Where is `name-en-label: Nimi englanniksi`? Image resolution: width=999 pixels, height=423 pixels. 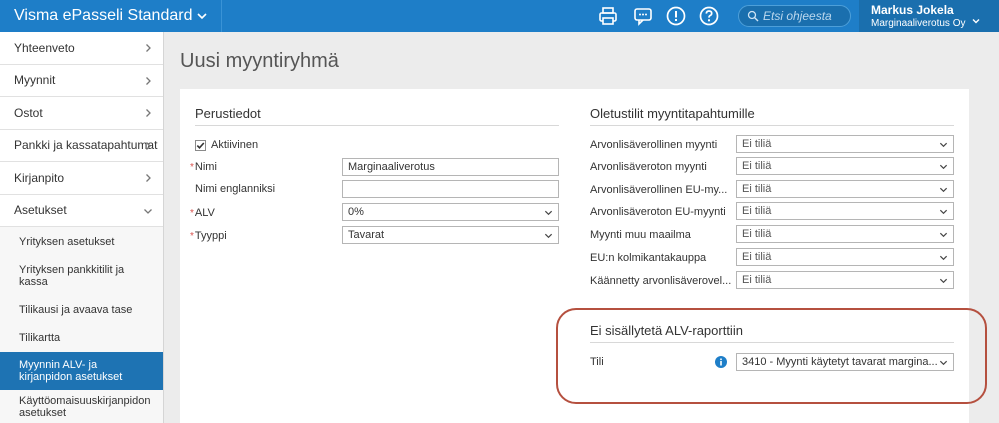
name-en-label: Nimi englanniksi is located at coordinates (235, 189).